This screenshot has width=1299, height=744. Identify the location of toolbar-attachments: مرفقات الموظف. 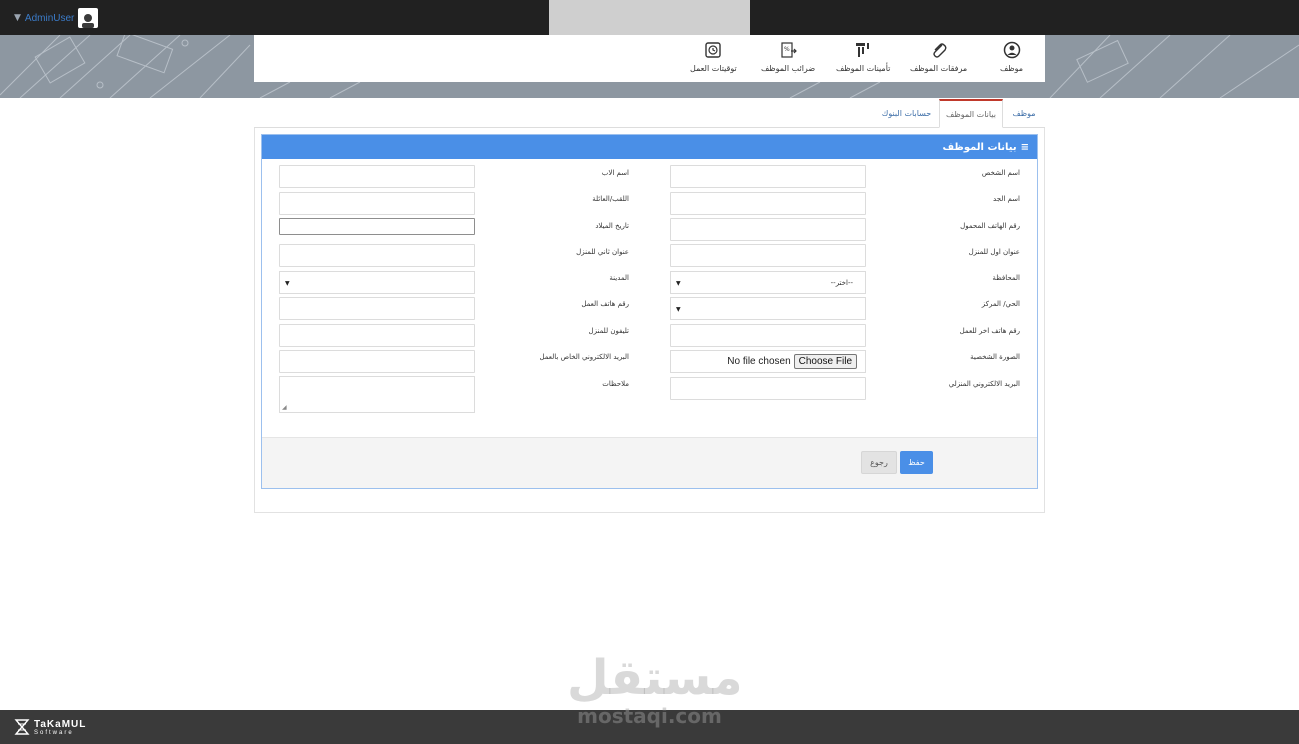
(938, 57).